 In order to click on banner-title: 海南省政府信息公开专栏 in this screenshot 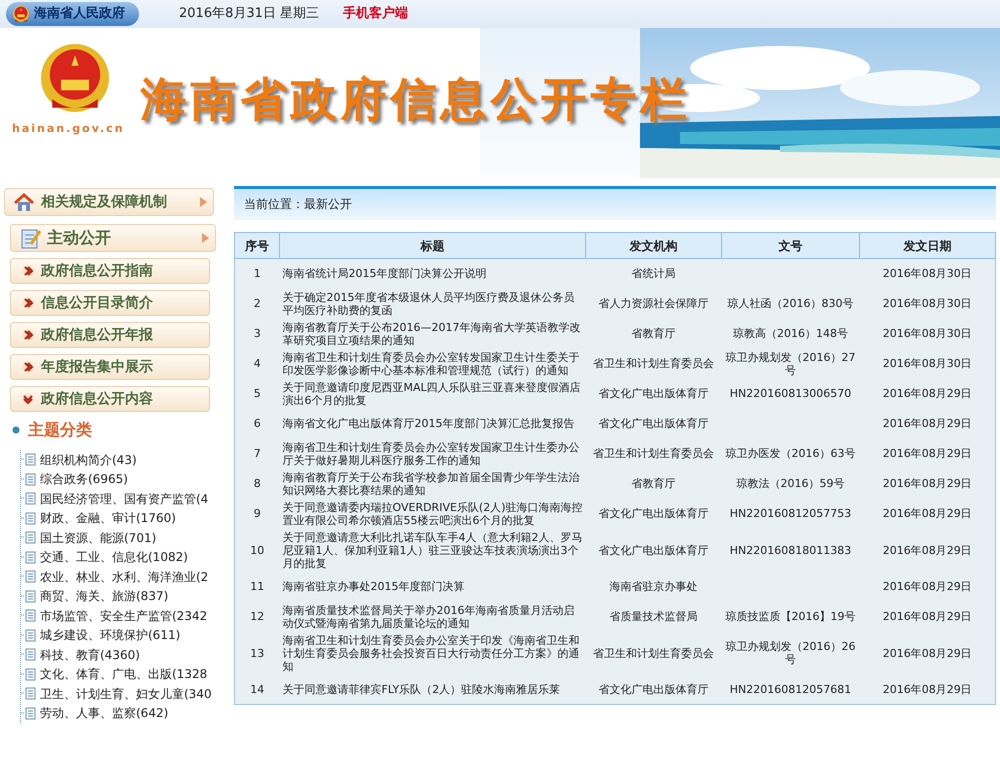, I will do `click(415, 99)`.